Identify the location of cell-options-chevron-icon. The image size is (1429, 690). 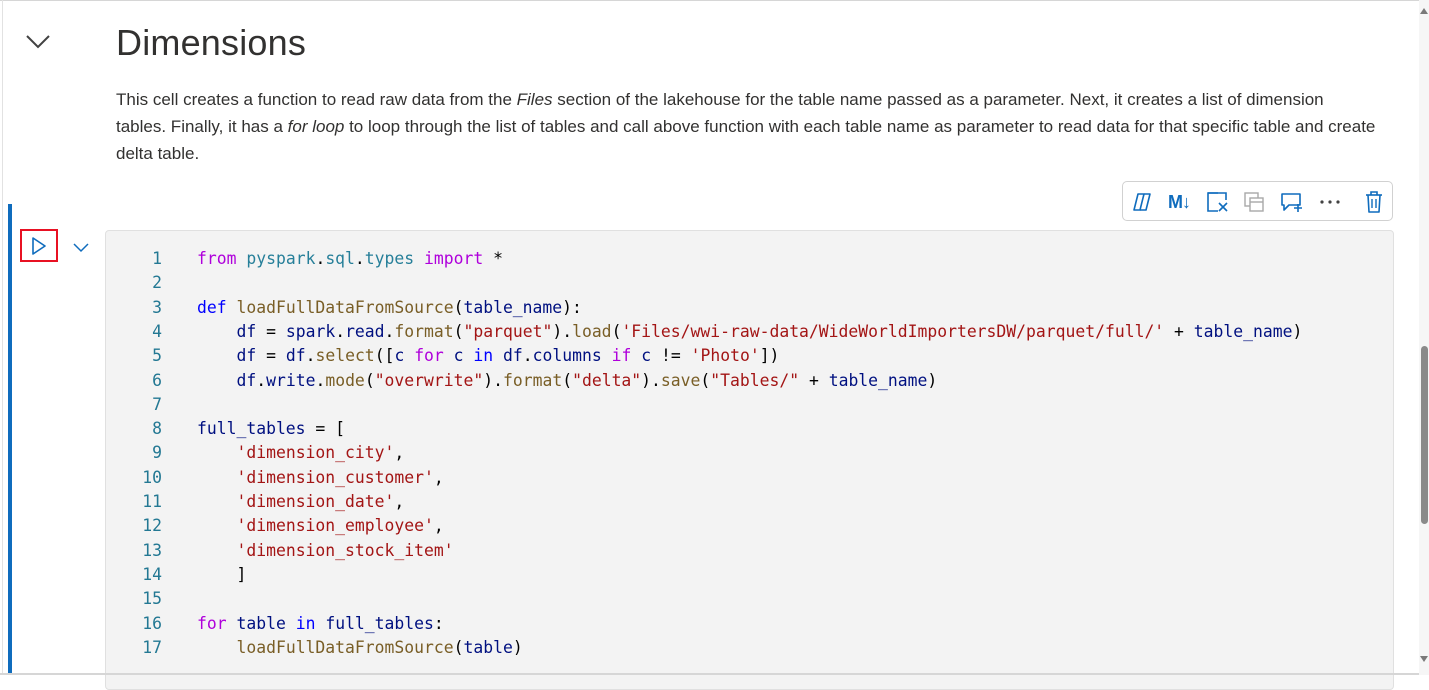
(81, 248).